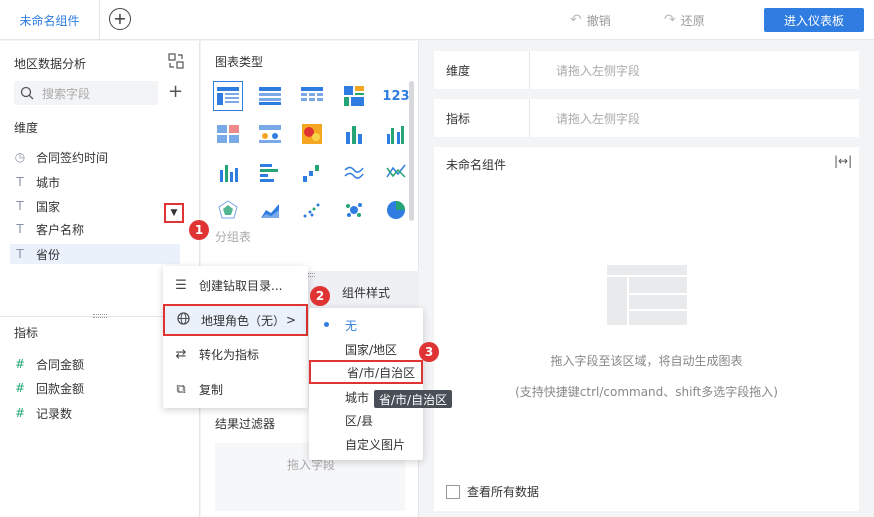 The image size is (874, 517). Describe the element at coordinates (396, 134) in the screenshot. I see `grouped-bar-icon` at that location.